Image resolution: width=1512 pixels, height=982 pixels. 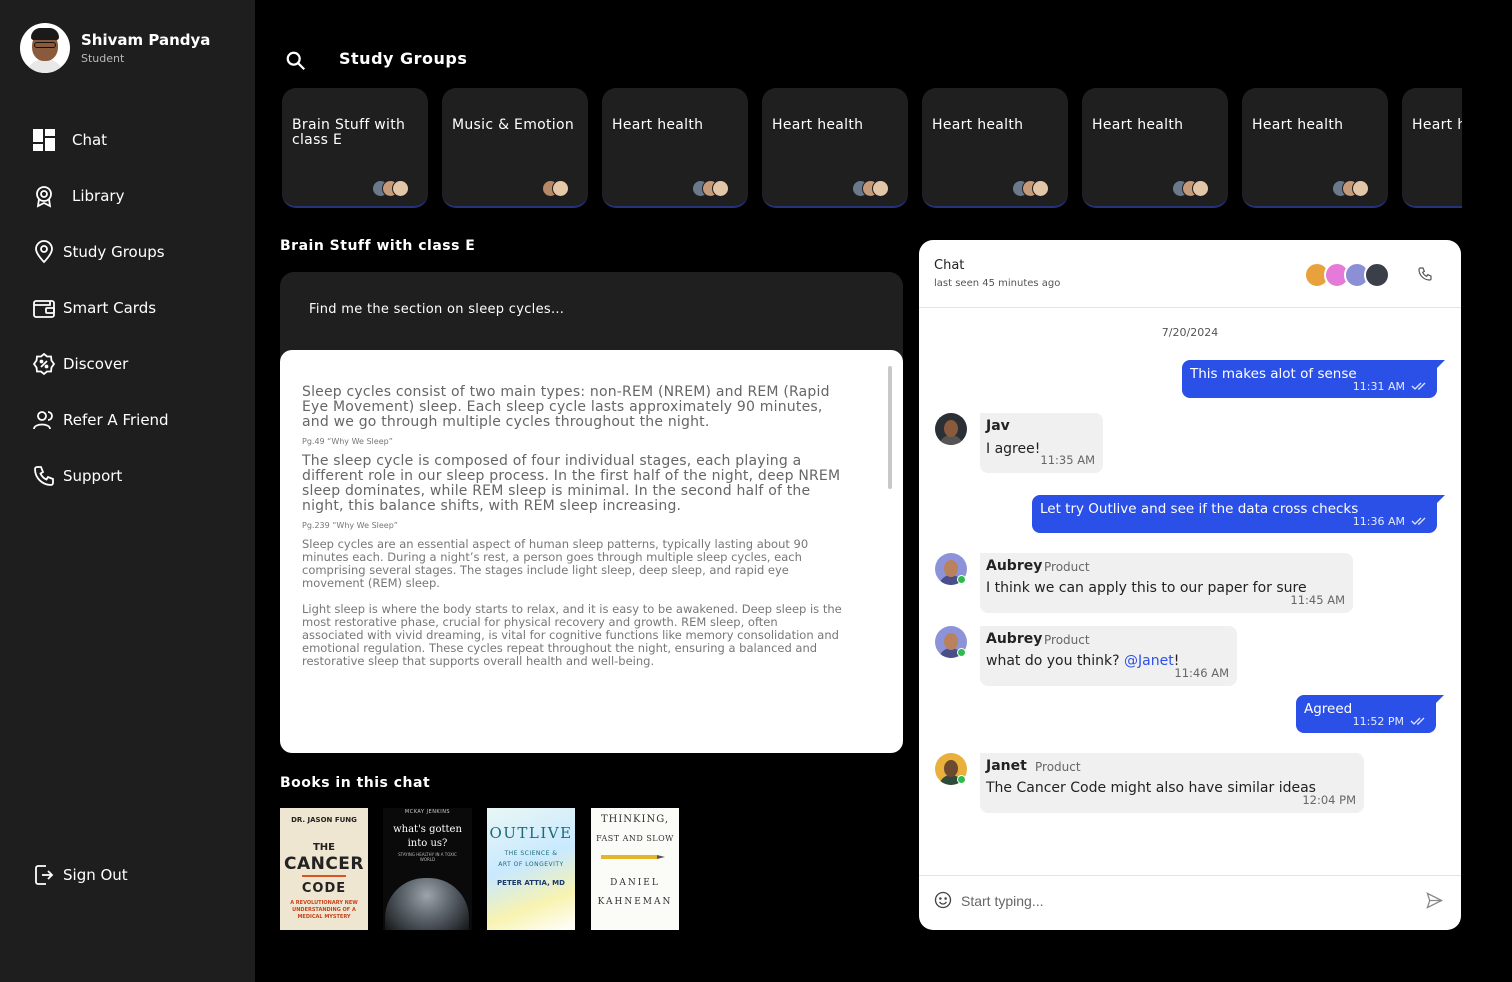 I want to click on emoji-icon, so click(x=943, y=900).